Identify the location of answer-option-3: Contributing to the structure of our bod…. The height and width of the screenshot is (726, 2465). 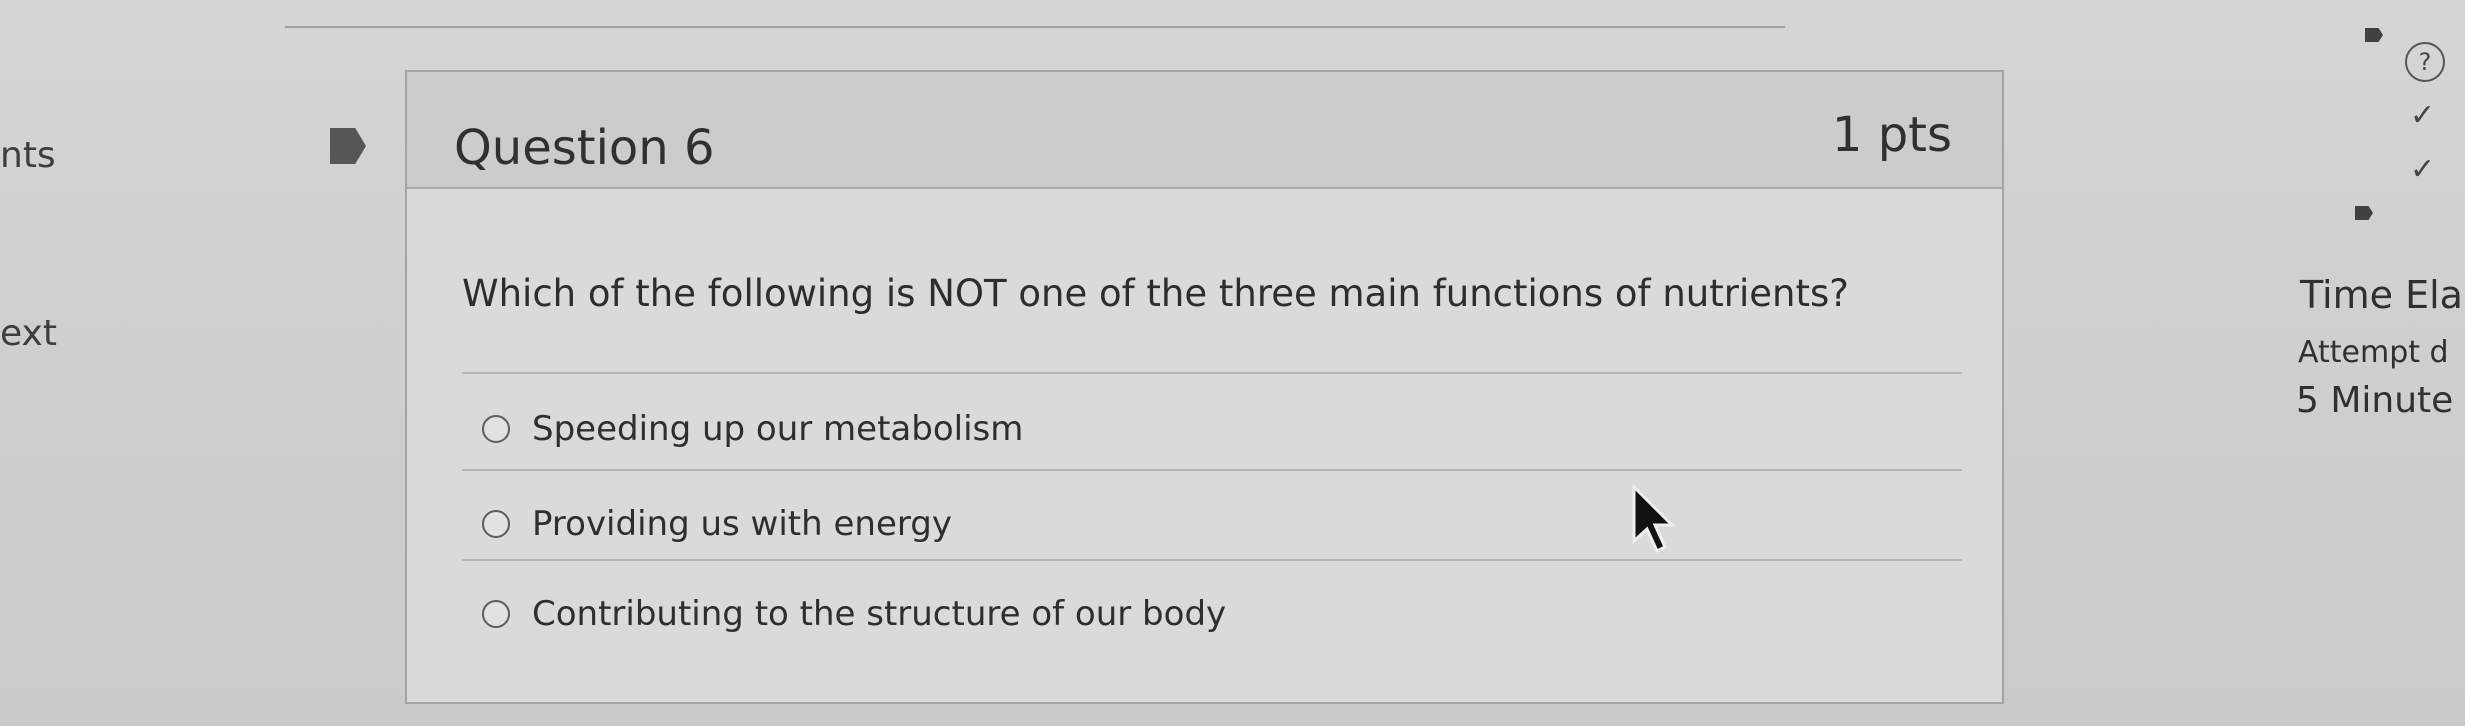
(854, 614).